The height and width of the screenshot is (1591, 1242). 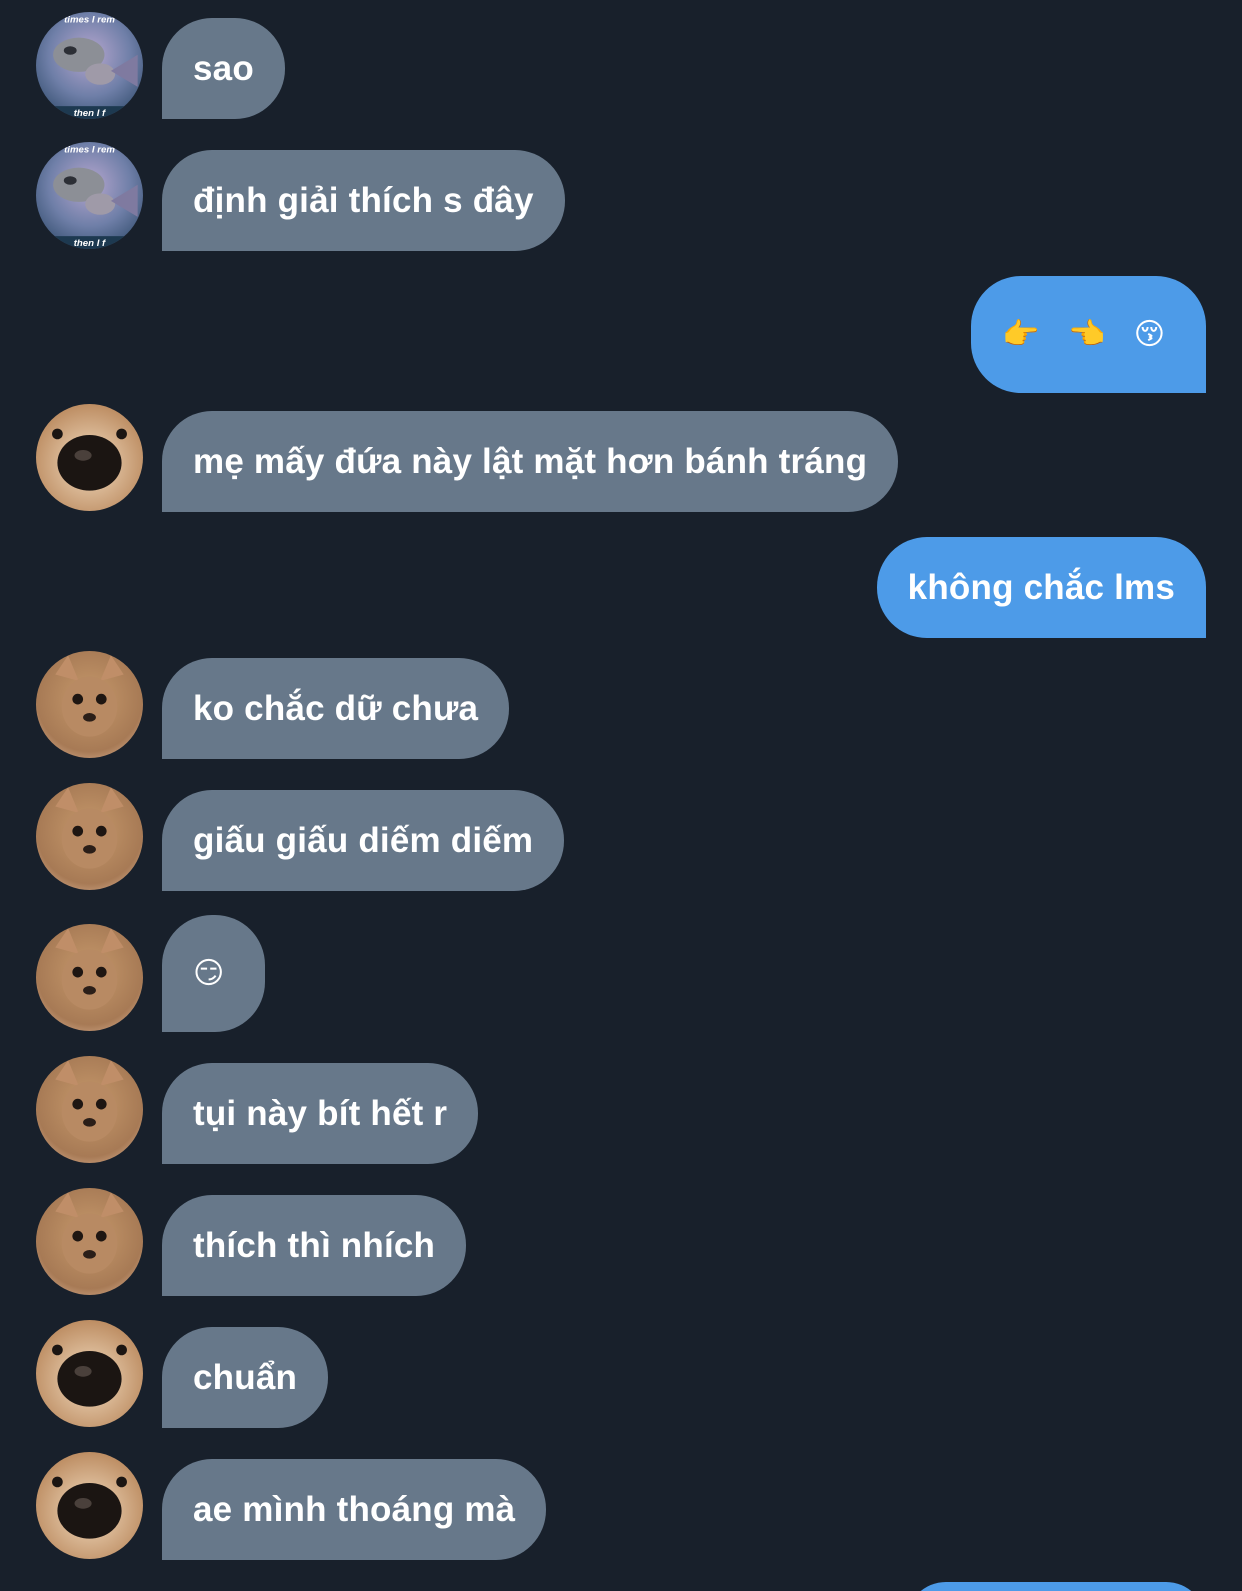 I want to click on emoji-message: 😏, so click(x=214, y=973).